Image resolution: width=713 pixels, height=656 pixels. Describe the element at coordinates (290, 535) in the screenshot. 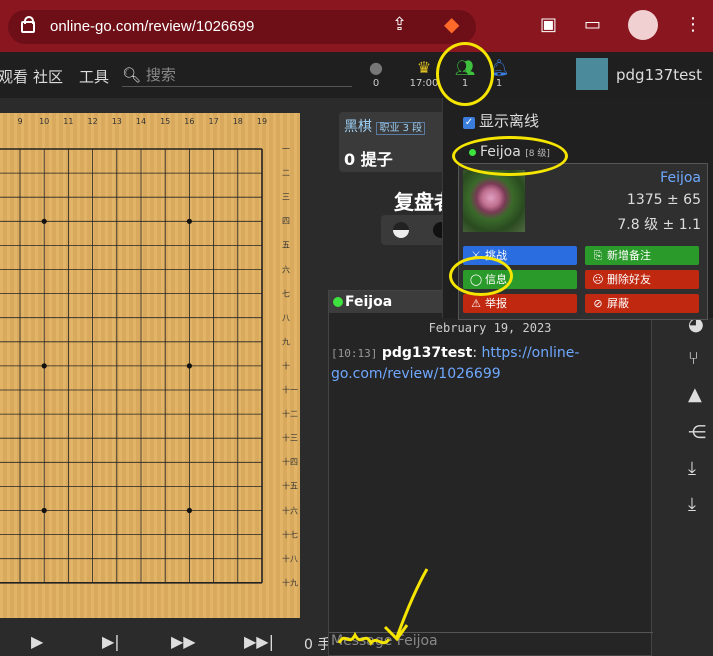

I see `row-label: 十七` at that location.